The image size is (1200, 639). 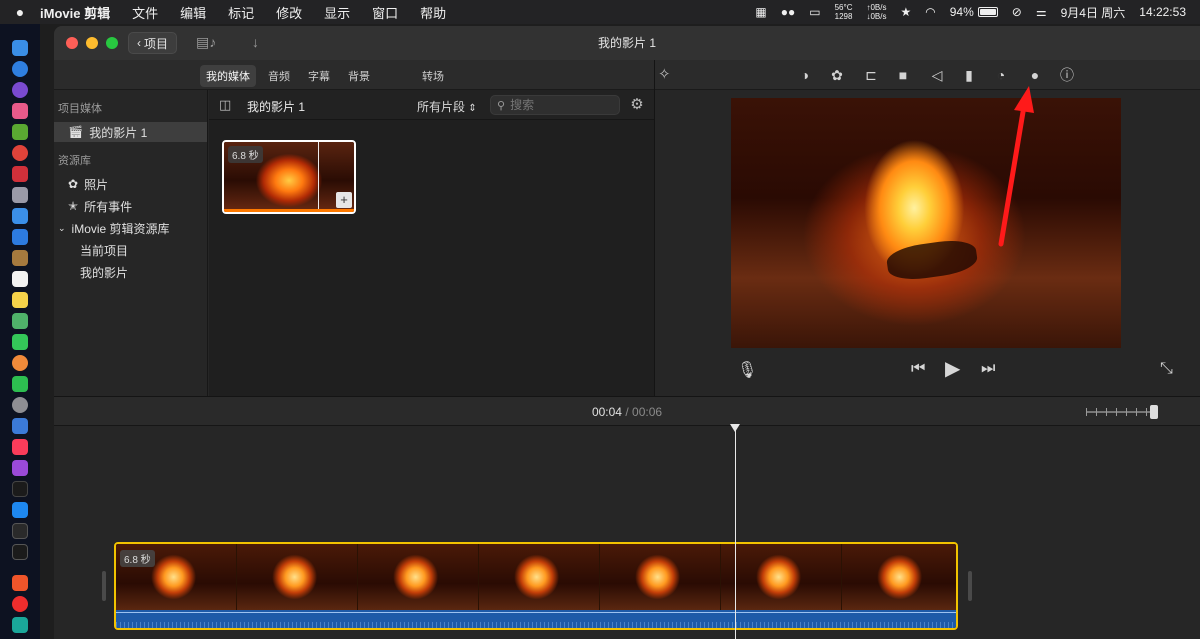 I want to click on equalizer-icon: ▮, so click(x=969, y=75).